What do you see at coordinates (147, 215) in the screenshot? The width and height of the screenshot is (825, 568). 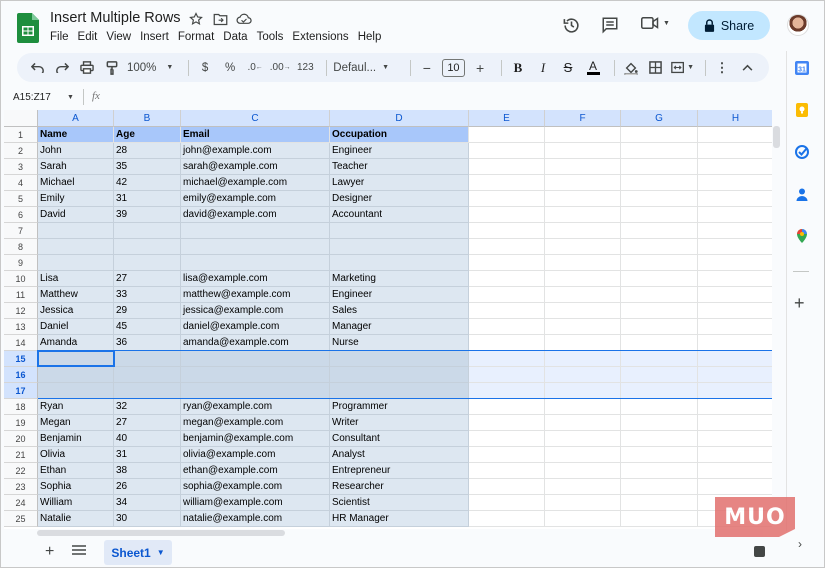 I see `table-cell: 39` at bounding box center [147, 215].